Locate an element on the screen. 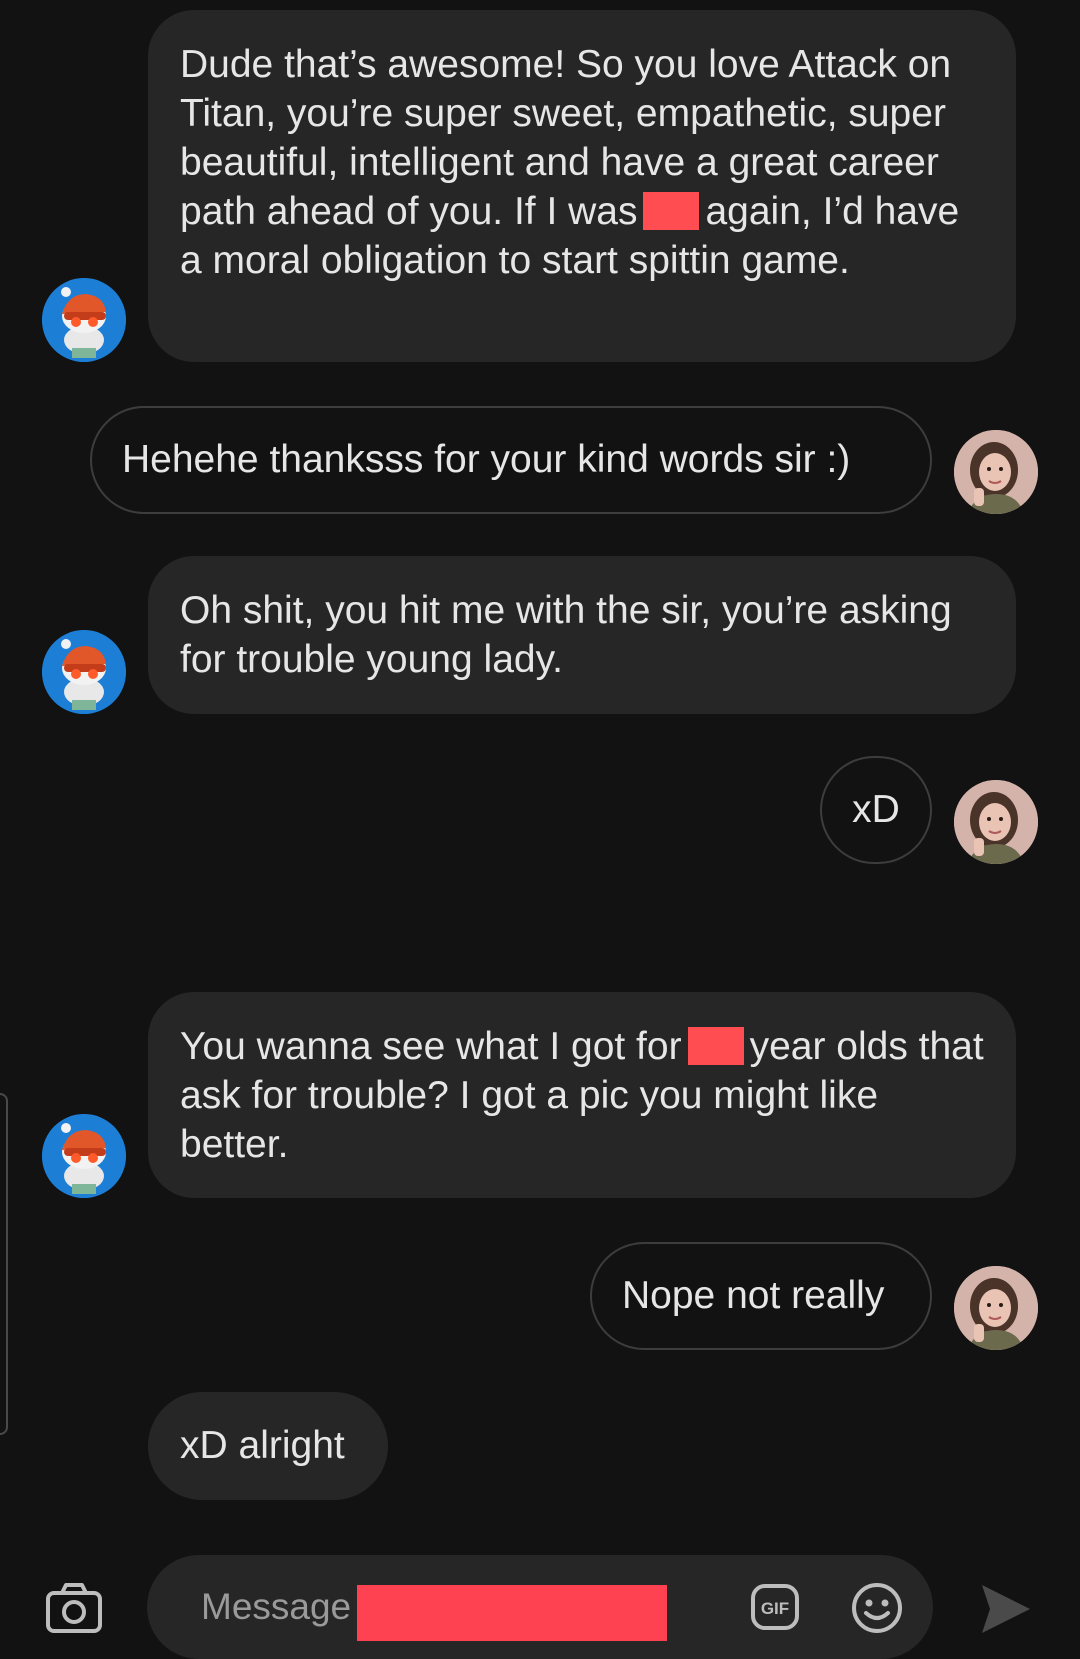  message-composer: Message GIF is located at coordinates (540, 1592).